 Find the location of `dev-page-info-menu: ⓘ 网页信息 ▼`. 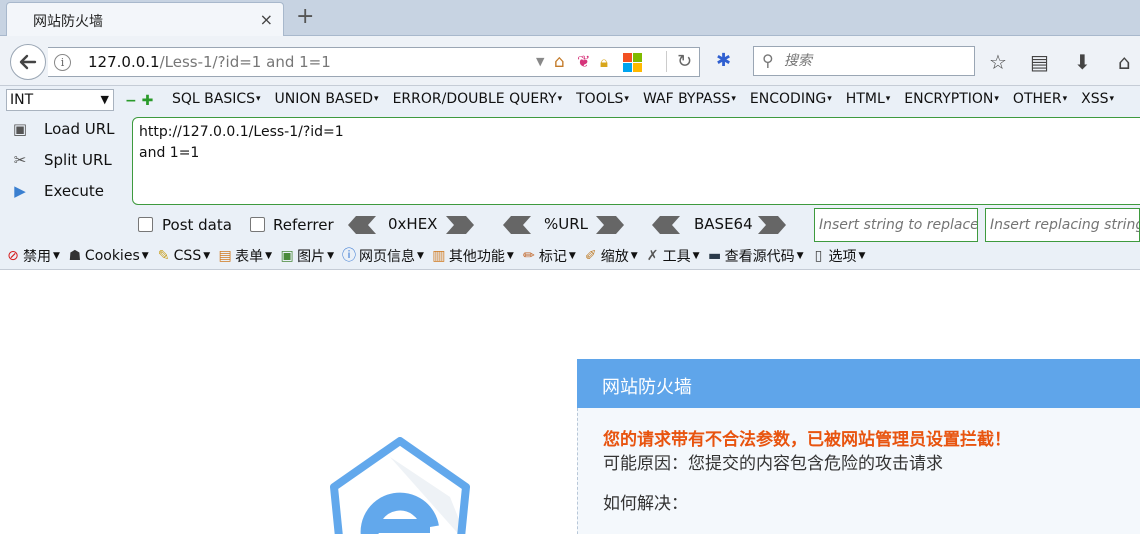

dev-page-info-menu: ⓘ 网页信息 ▼ is located at coordinates (382, 256).